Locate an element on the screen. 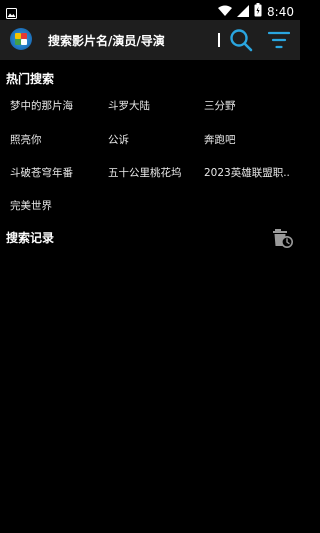 The image size is (320, 533). text-cursor is located at coordinates (219, 40).